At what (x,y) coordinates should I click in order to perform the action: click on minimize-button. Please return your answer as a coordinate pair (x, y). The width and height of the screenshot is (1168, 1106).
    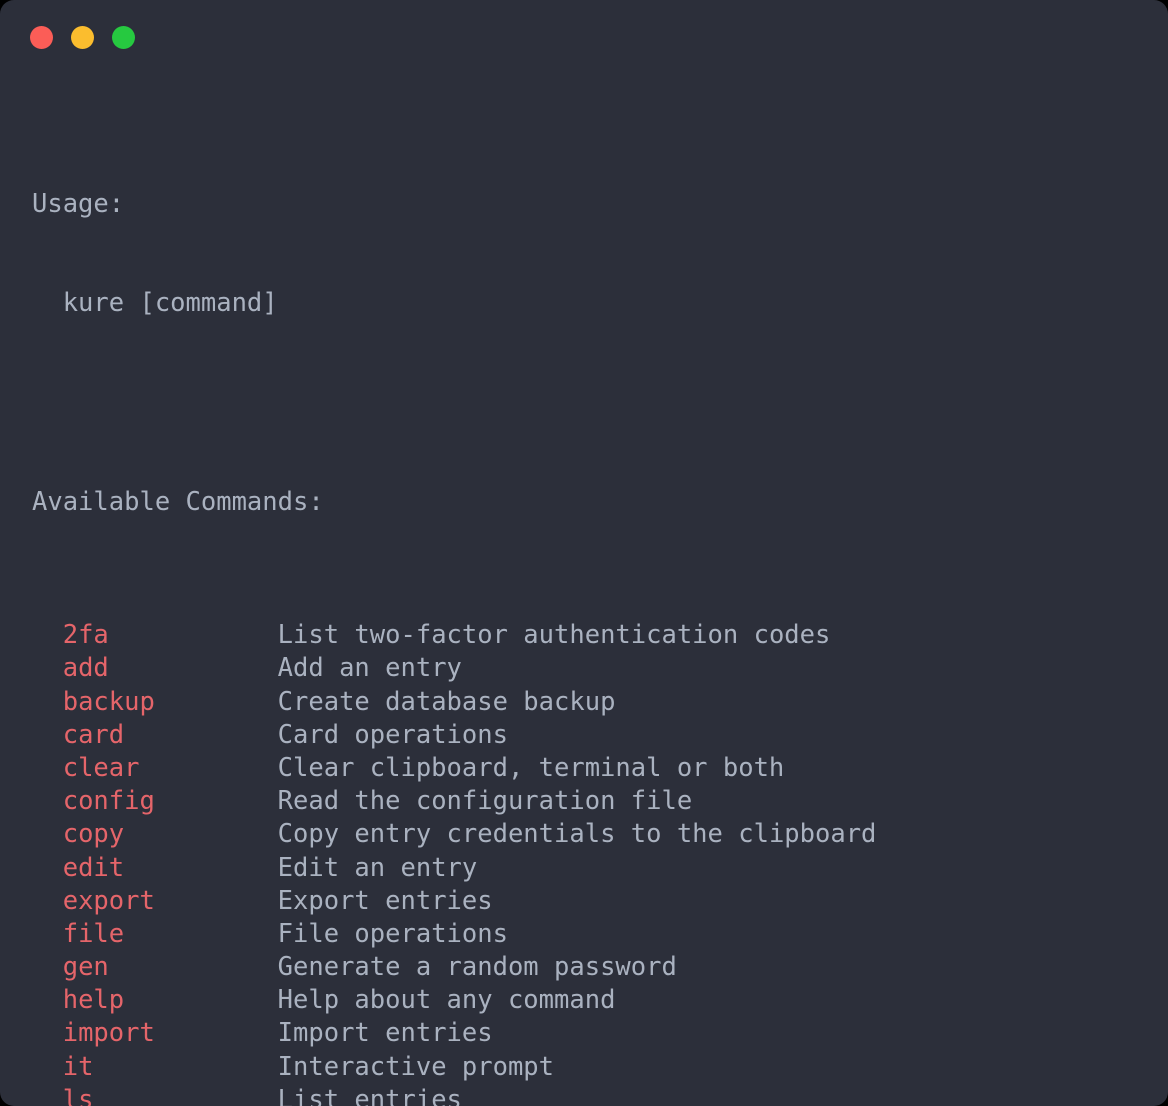
    Looking at the image, I should click on (82, 37).